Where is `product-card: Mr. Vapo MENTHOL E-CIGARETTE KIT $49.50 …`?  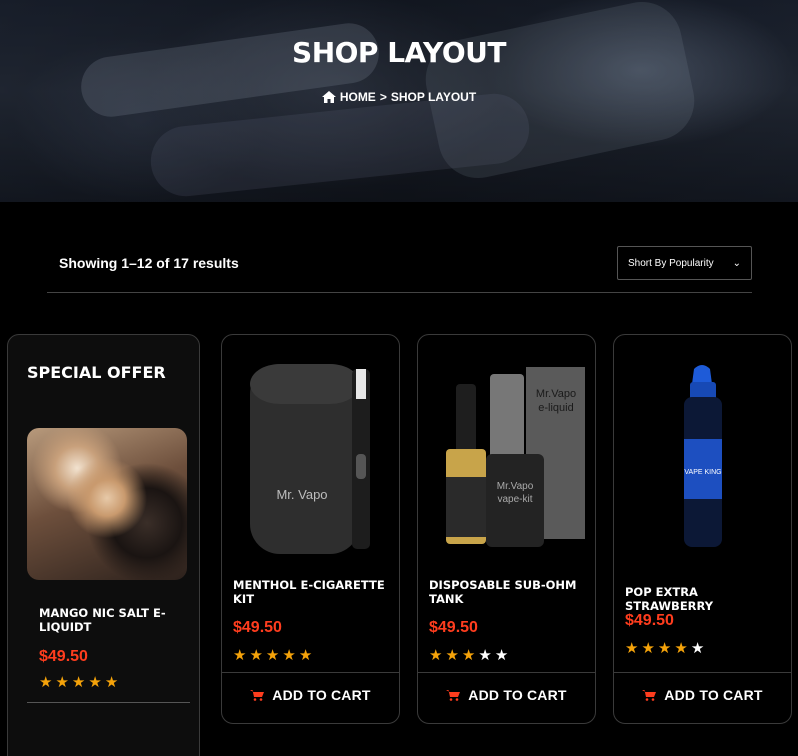 product-card: Mr. Vapo MENTHOL E-CIGARETTE KIT $49.50 … is located at coordinates (310, 529).